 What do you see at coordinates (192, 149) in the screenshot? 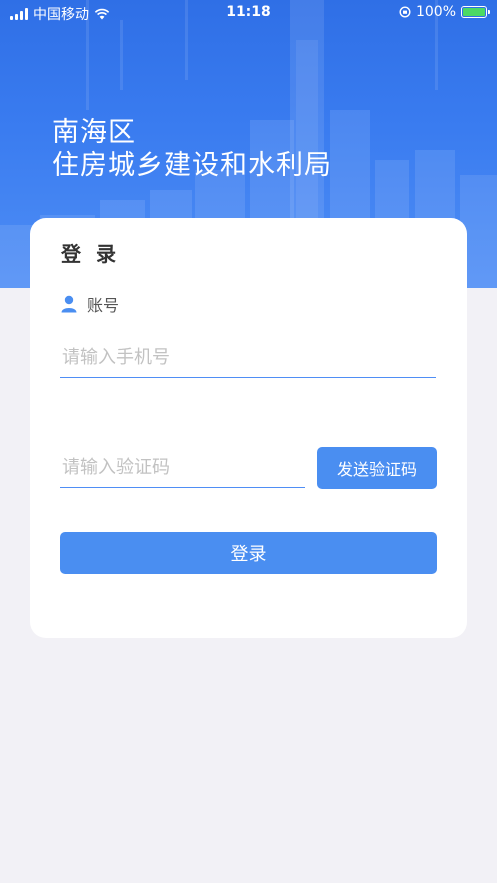
I see `hero-title: 南海区 住房城乡建设和水利局` at bounding box center [192, 149].